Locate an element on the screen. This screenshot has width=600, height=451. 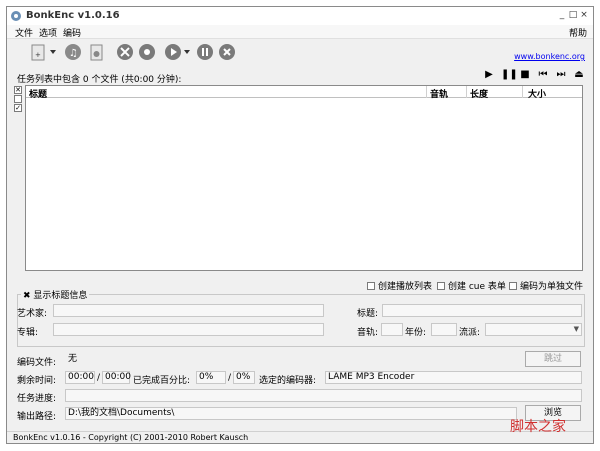
app-icon is located at coordinates (16, 16).